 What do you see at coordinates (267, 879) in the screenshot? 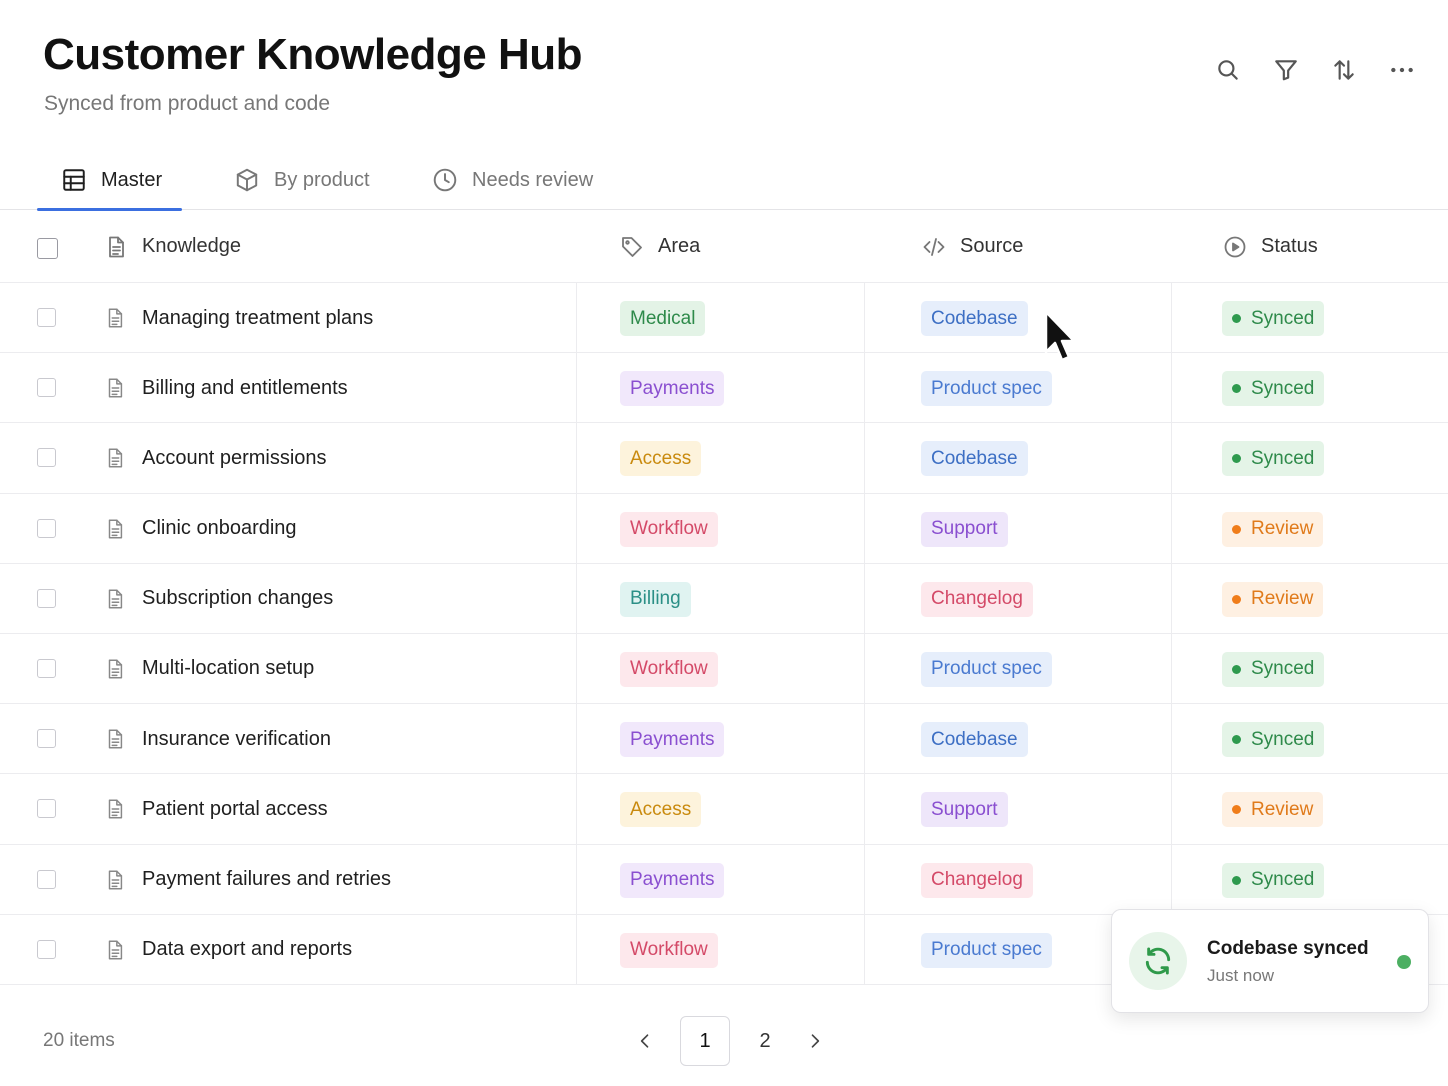
I see `knowledge-title: Payment failures and retries` at bounding box center [267, 879].